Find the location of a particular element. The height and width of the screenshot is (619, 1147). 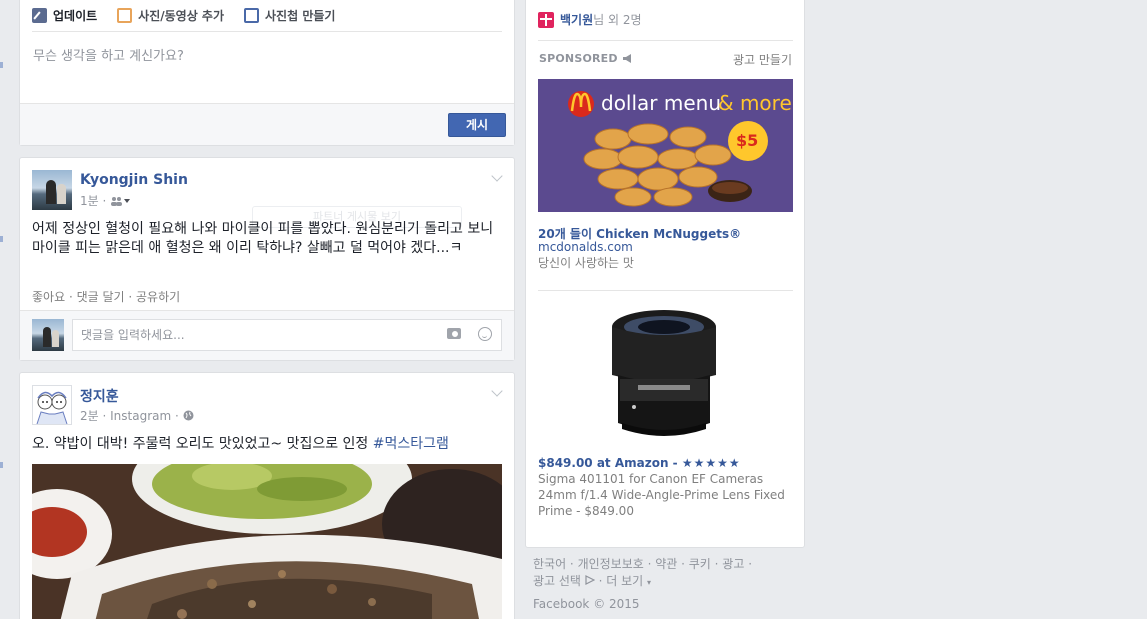

ad-description: 당신이 사랑하는 맛 is located at coordinates (586, 263).